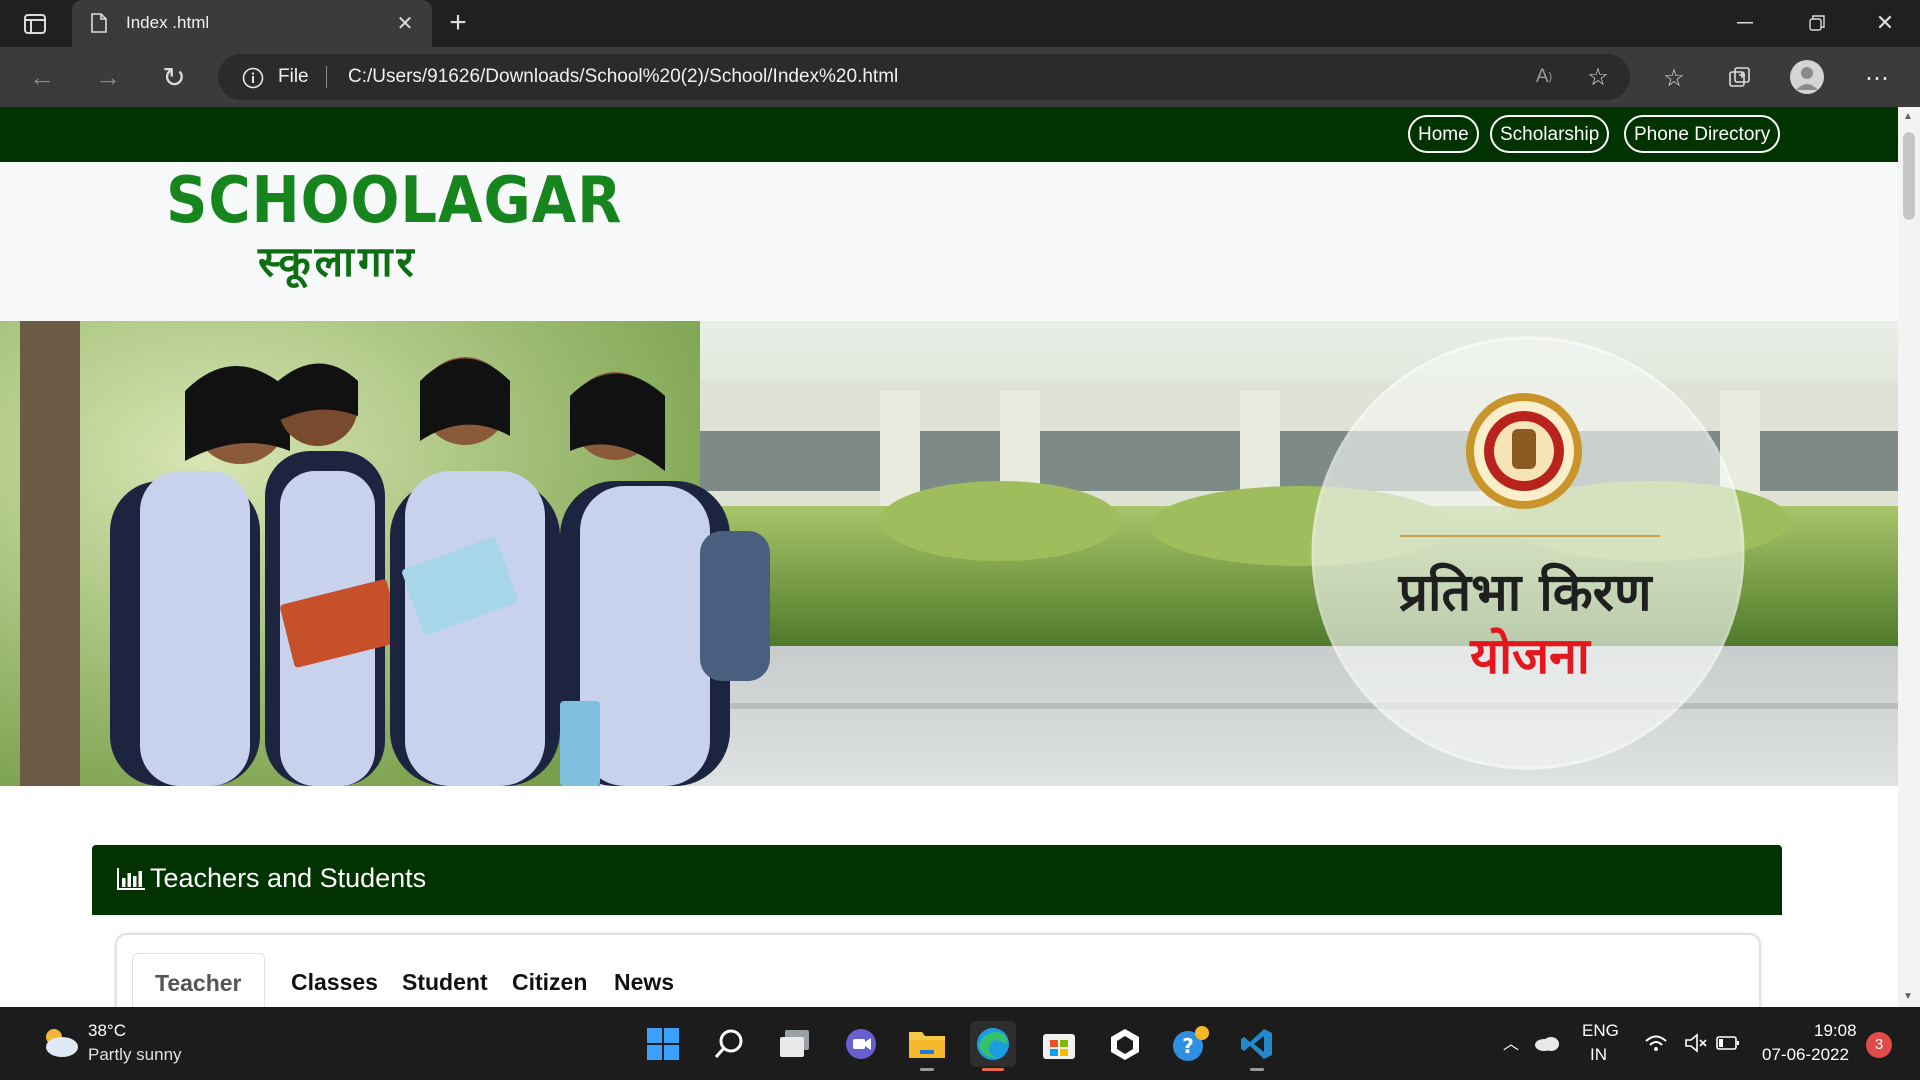 The width and height of the screenshot is (1920, 1080). Describe the element at coordinates (1909, 557) in the screenshot. I see `page-scrollbar: ▲ ▼` at that location.